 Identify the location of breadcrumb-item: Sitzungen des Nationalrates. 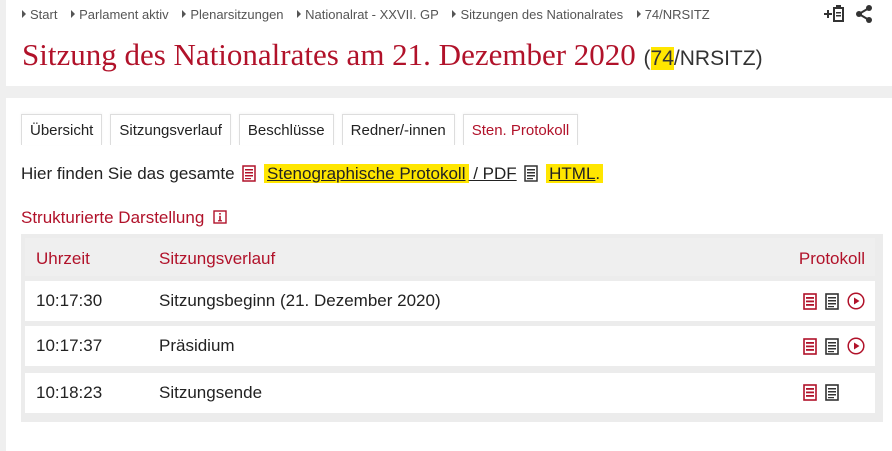
(537, 14).